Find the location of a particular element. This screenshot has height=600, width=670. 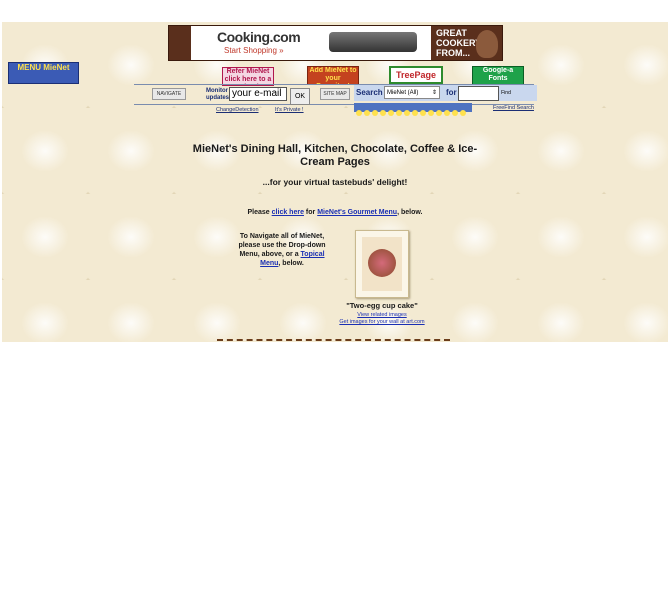

change-detection-link: ChangeDetection is located at coordinates (237, 110).